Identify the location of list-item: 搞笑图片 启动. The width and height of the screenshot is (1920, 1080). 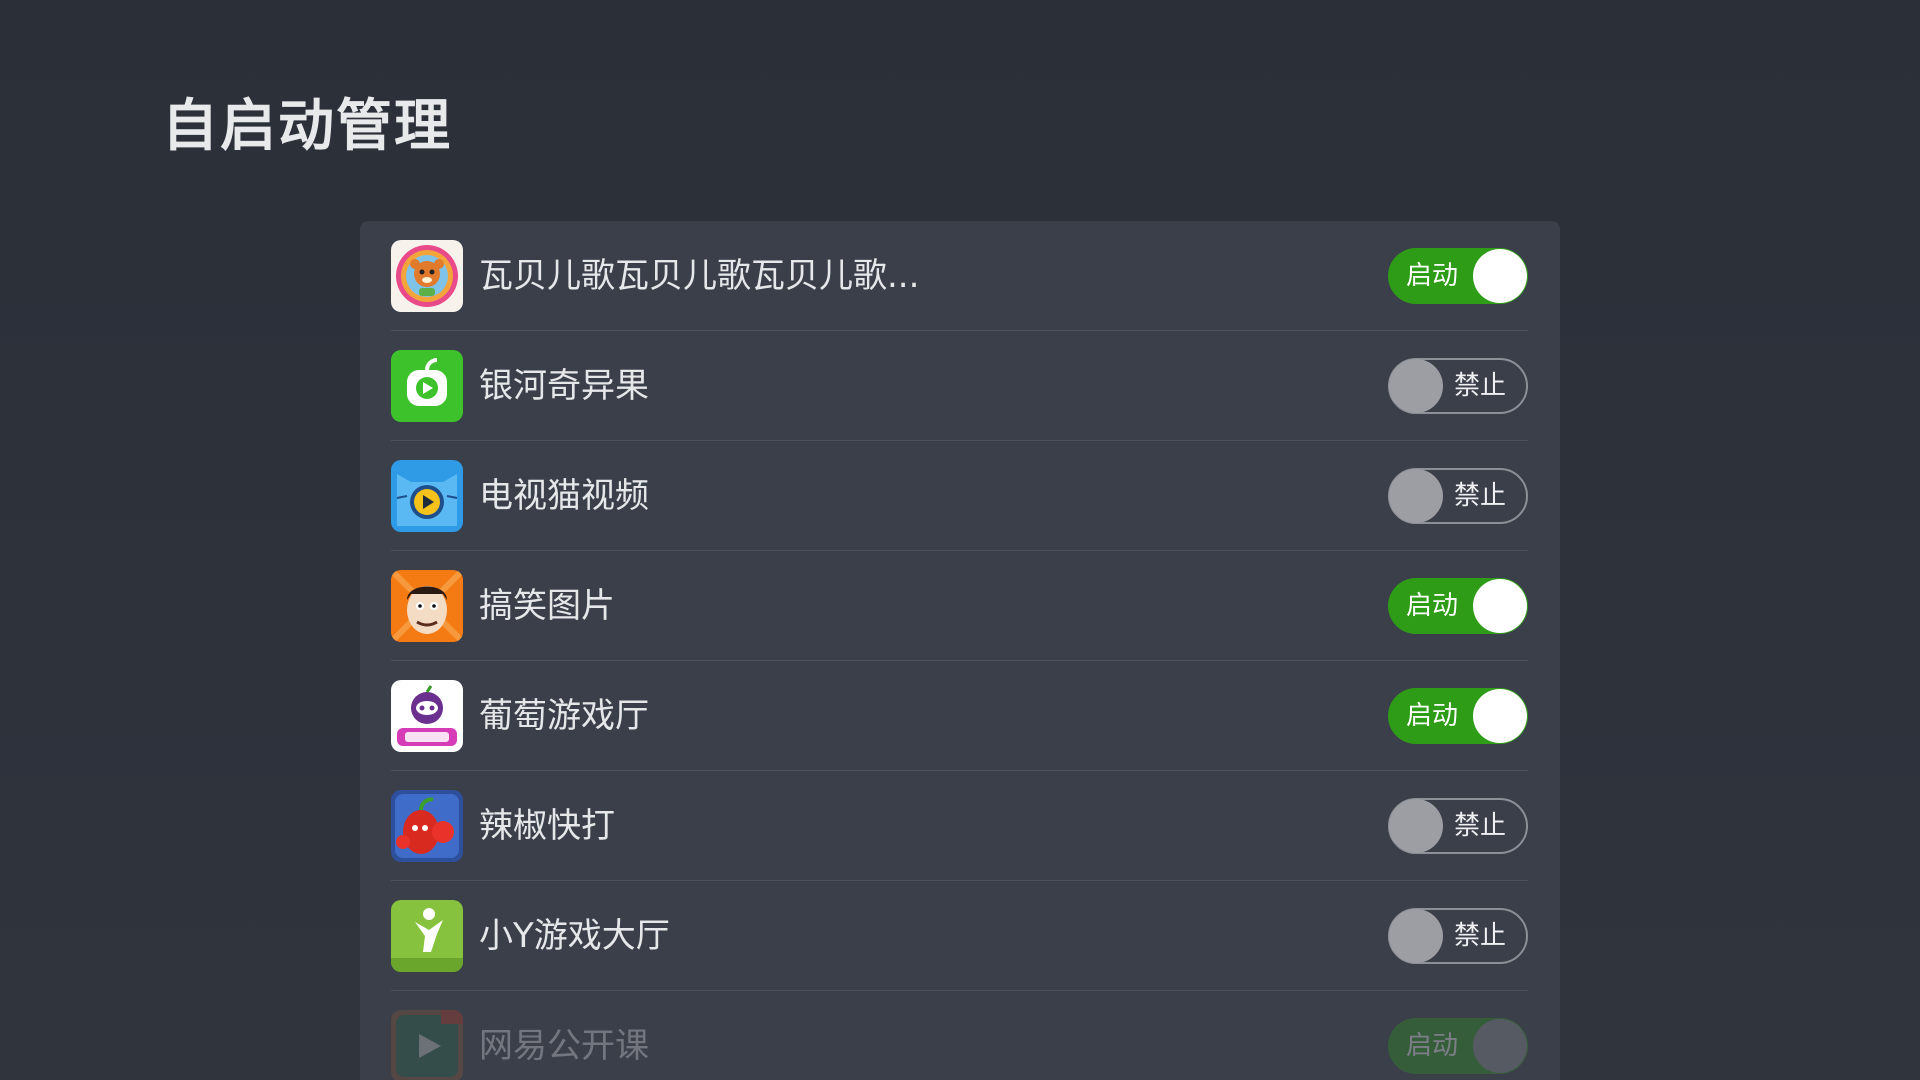
(959, 606).